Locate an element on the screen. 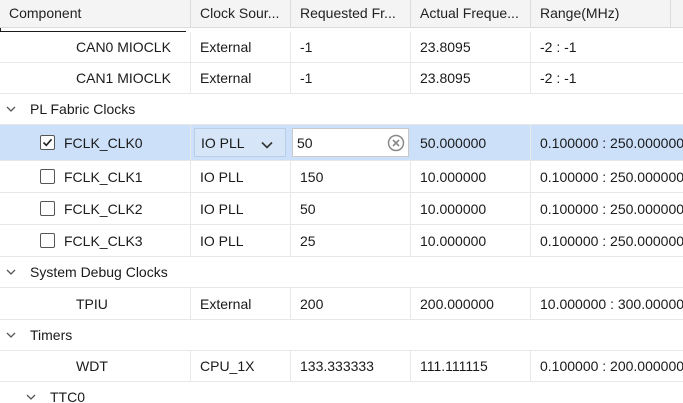 Image resolution: width=683 pixels, height=403 pixels. group-label: PL Fabric Clocks is located at coordinates (83, 109).